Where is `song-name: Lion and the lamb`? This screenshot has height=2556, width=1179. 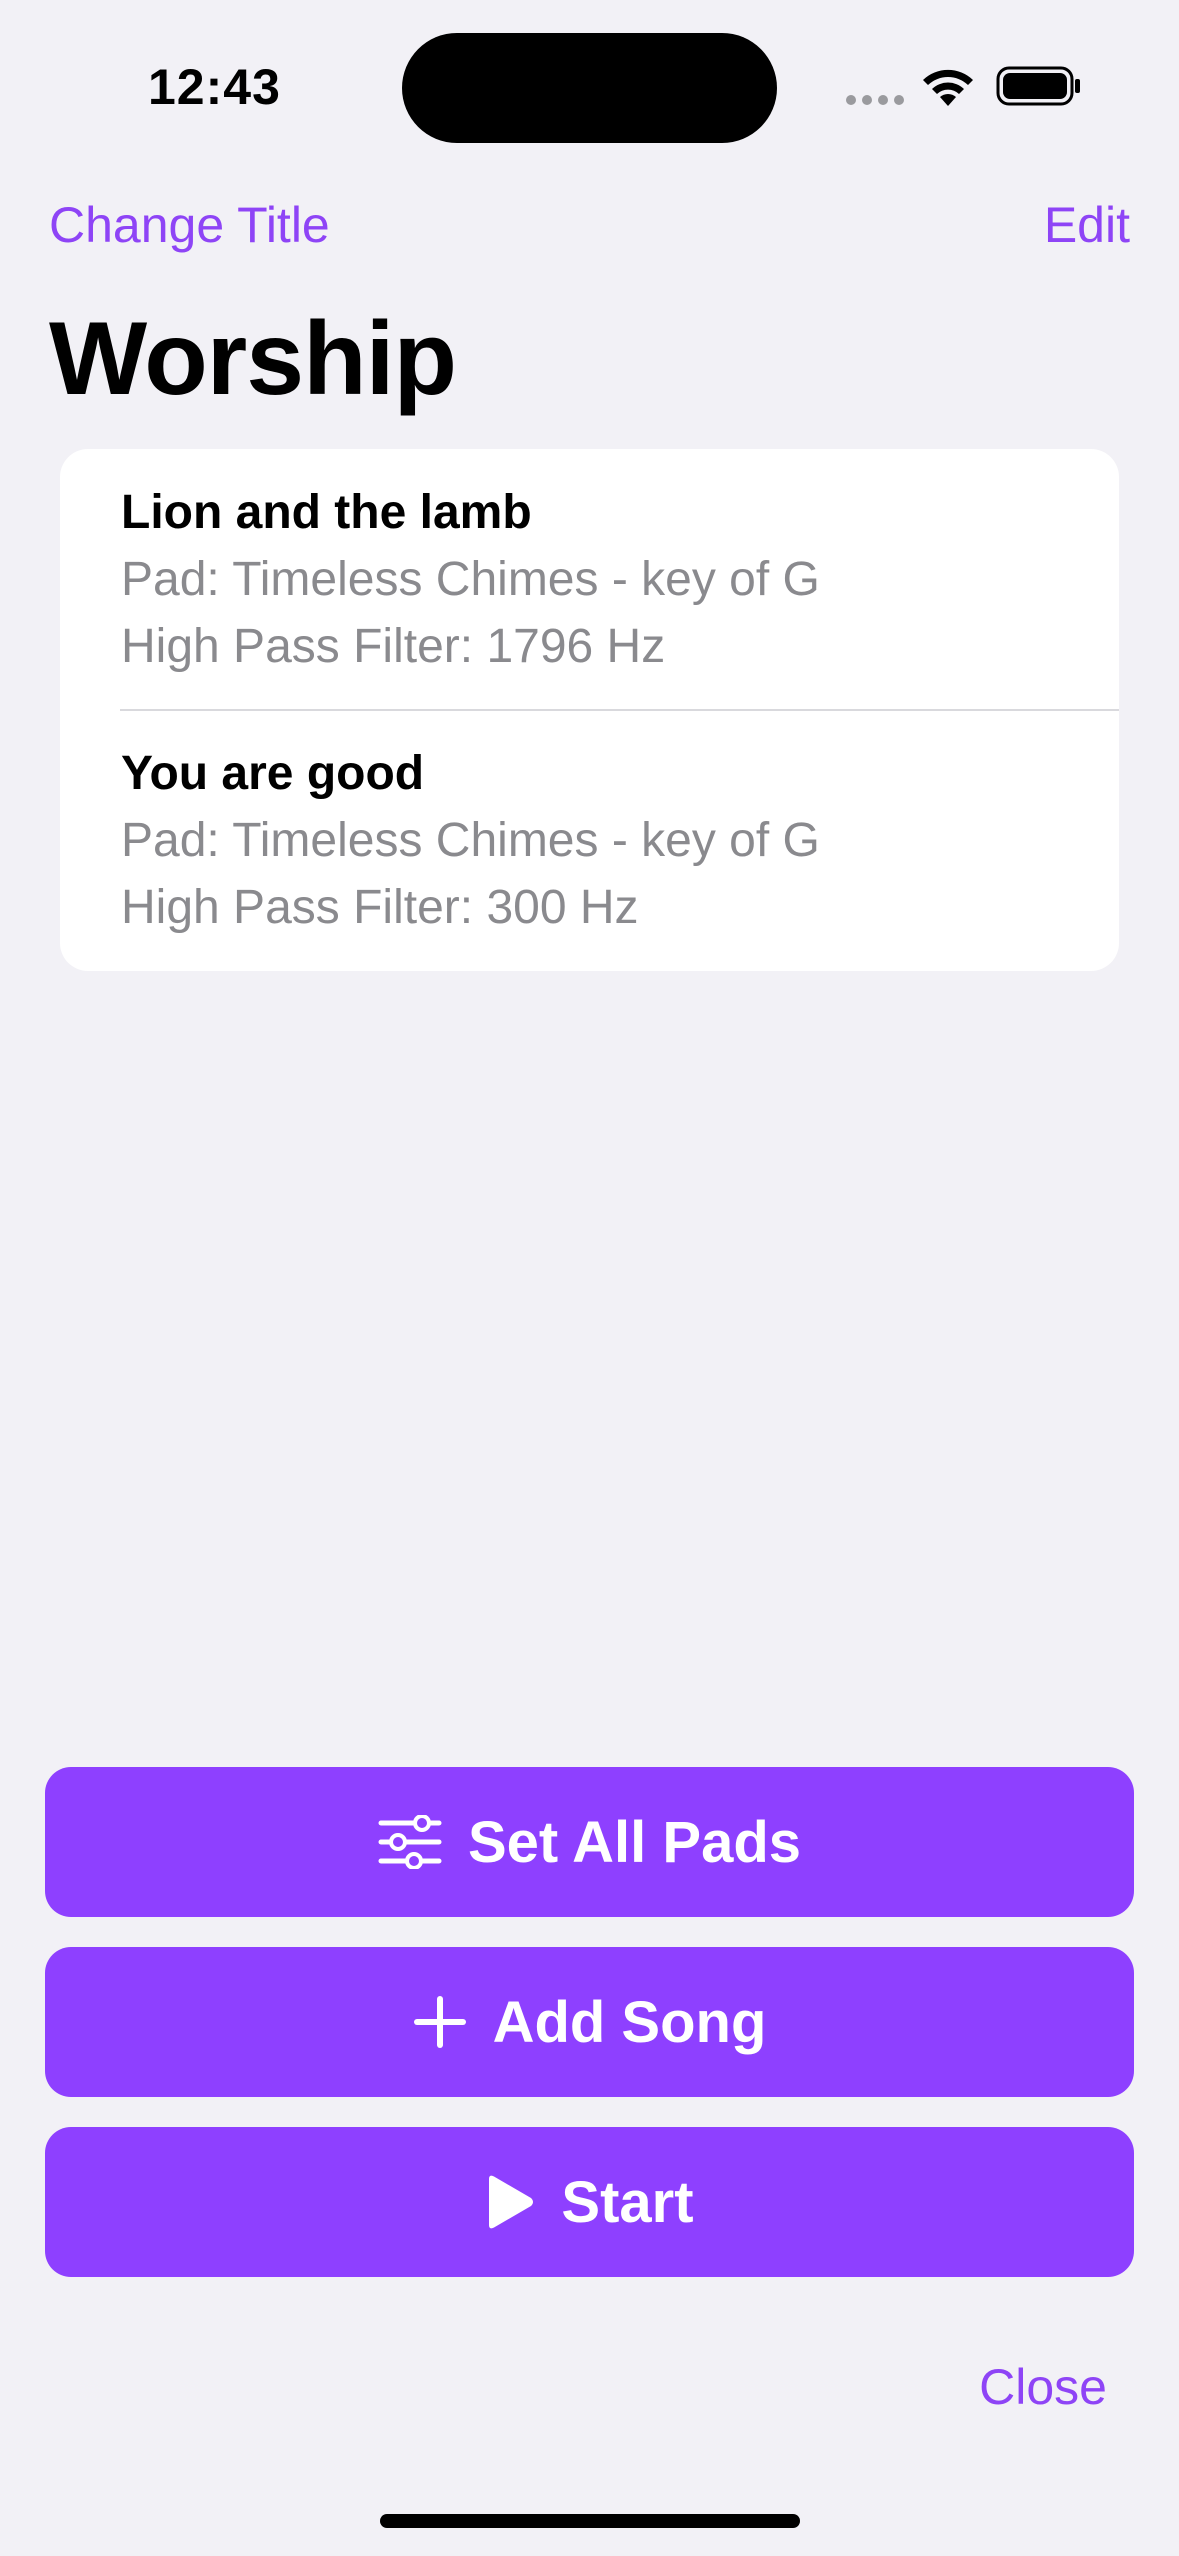 song-name: Lion and the lamb is located at coordinates (326, 512).